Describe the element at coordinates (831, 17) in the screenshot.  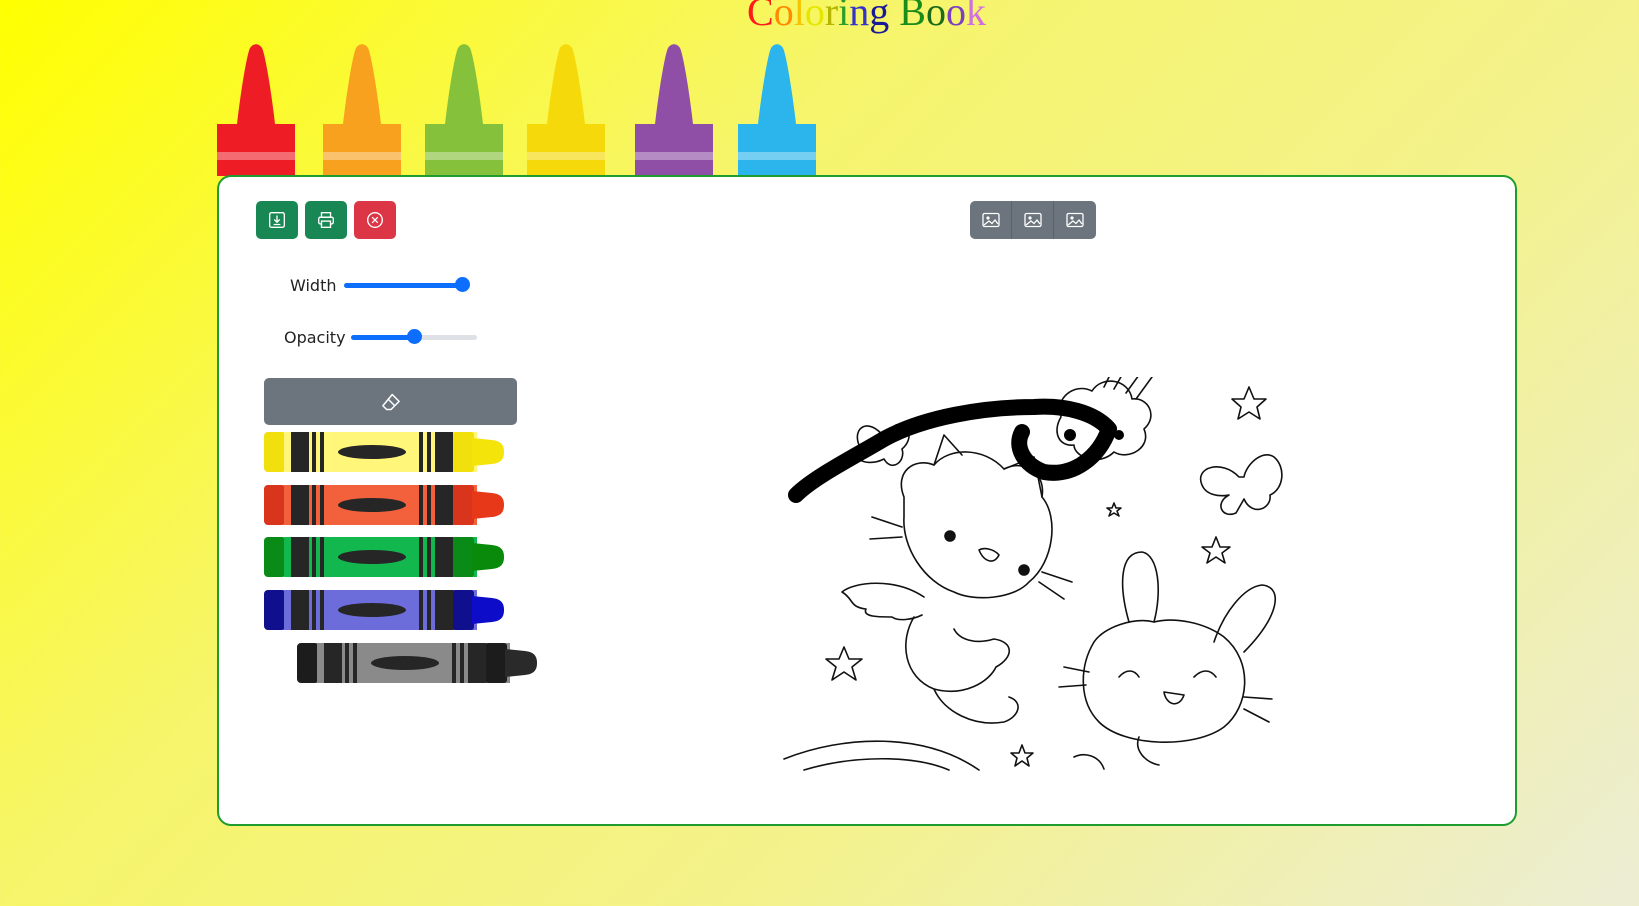
I see `title-letter: r` at that location.